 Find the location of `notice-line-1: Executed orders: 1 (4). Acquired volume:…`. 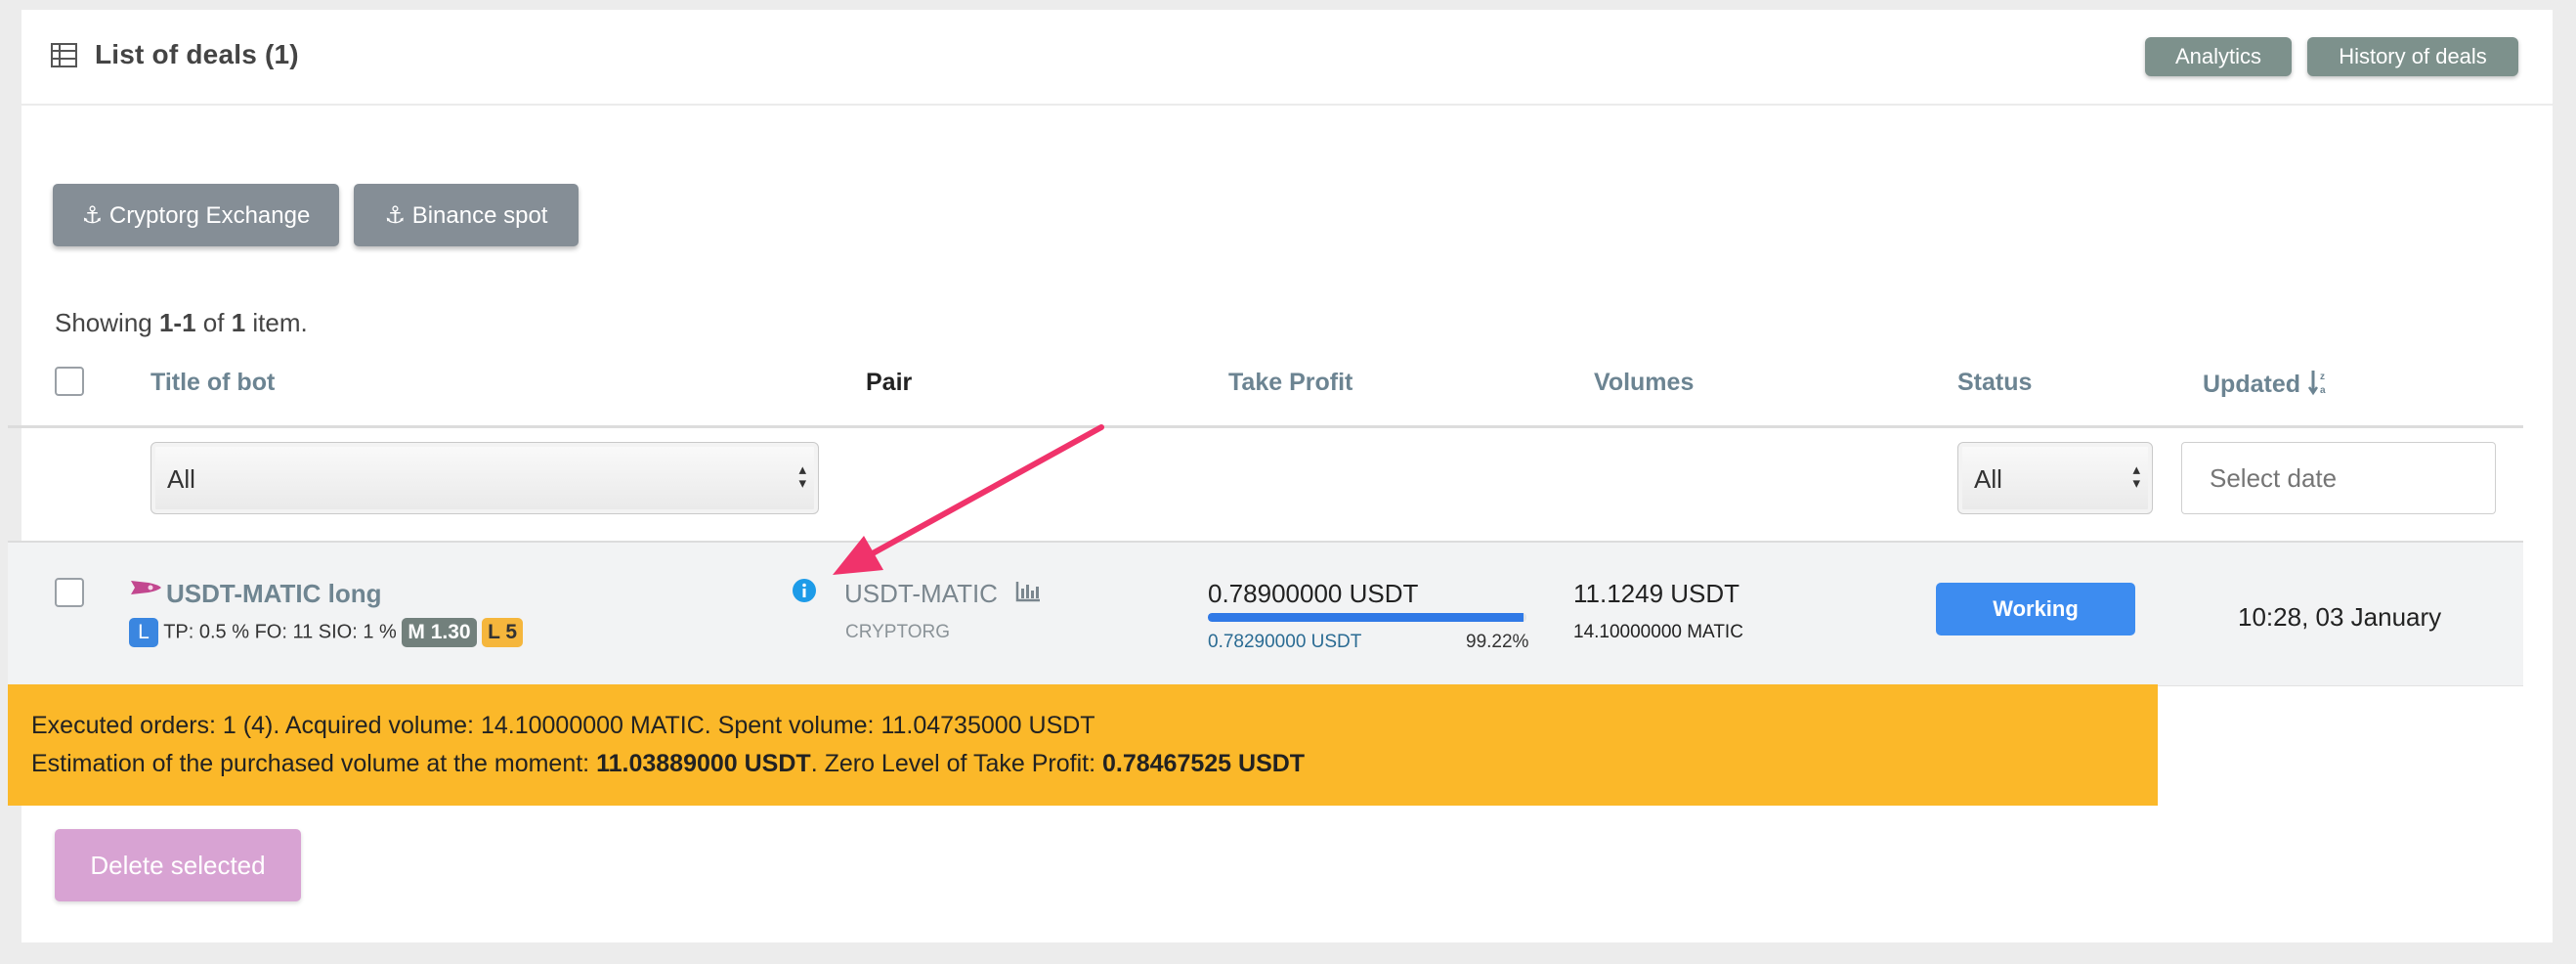

notice-line-1: Executed orders: 1 (4). Acquired volume:… is located at coordinates (563, 725).